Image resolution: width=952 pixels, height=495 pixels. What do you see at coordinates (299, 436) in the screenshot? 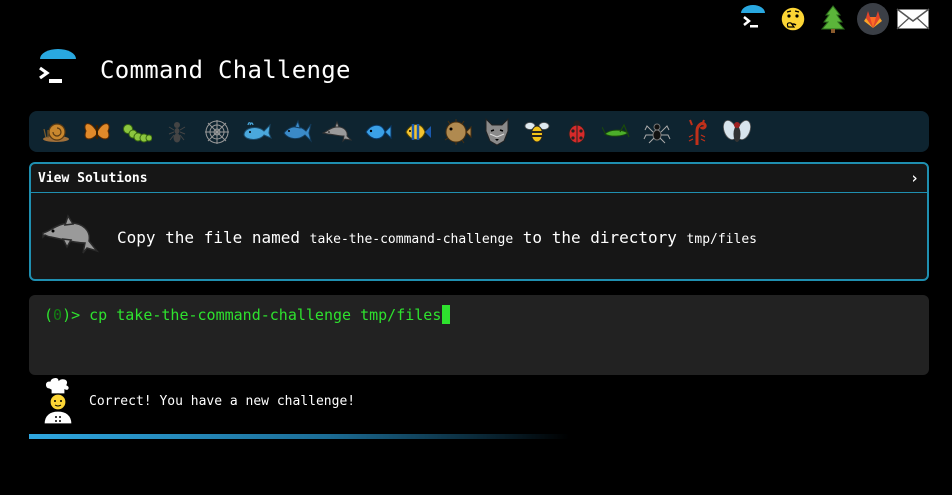
I see `progress-fill` at bounding box center [299, 436].